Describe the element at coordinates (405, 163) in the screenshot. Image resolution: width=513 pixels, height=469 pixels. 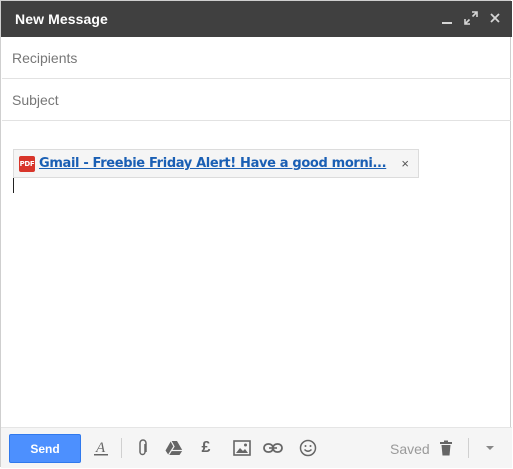
I see `remove-attachment-button: ×` at that location.